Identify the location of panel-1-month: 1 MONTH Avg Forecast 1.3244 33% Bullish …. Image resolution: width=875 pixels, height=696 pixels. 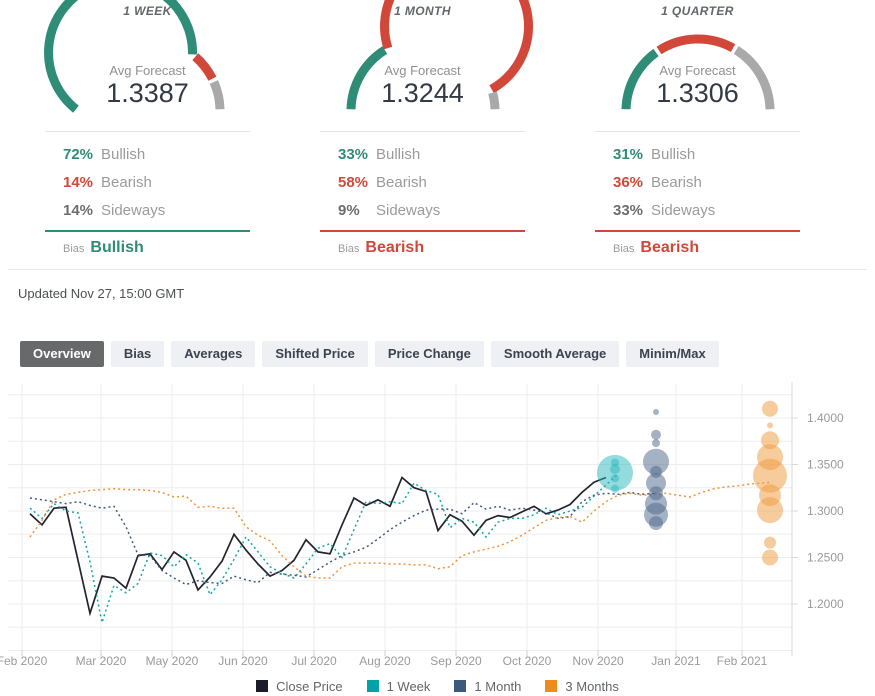
(426, 129).